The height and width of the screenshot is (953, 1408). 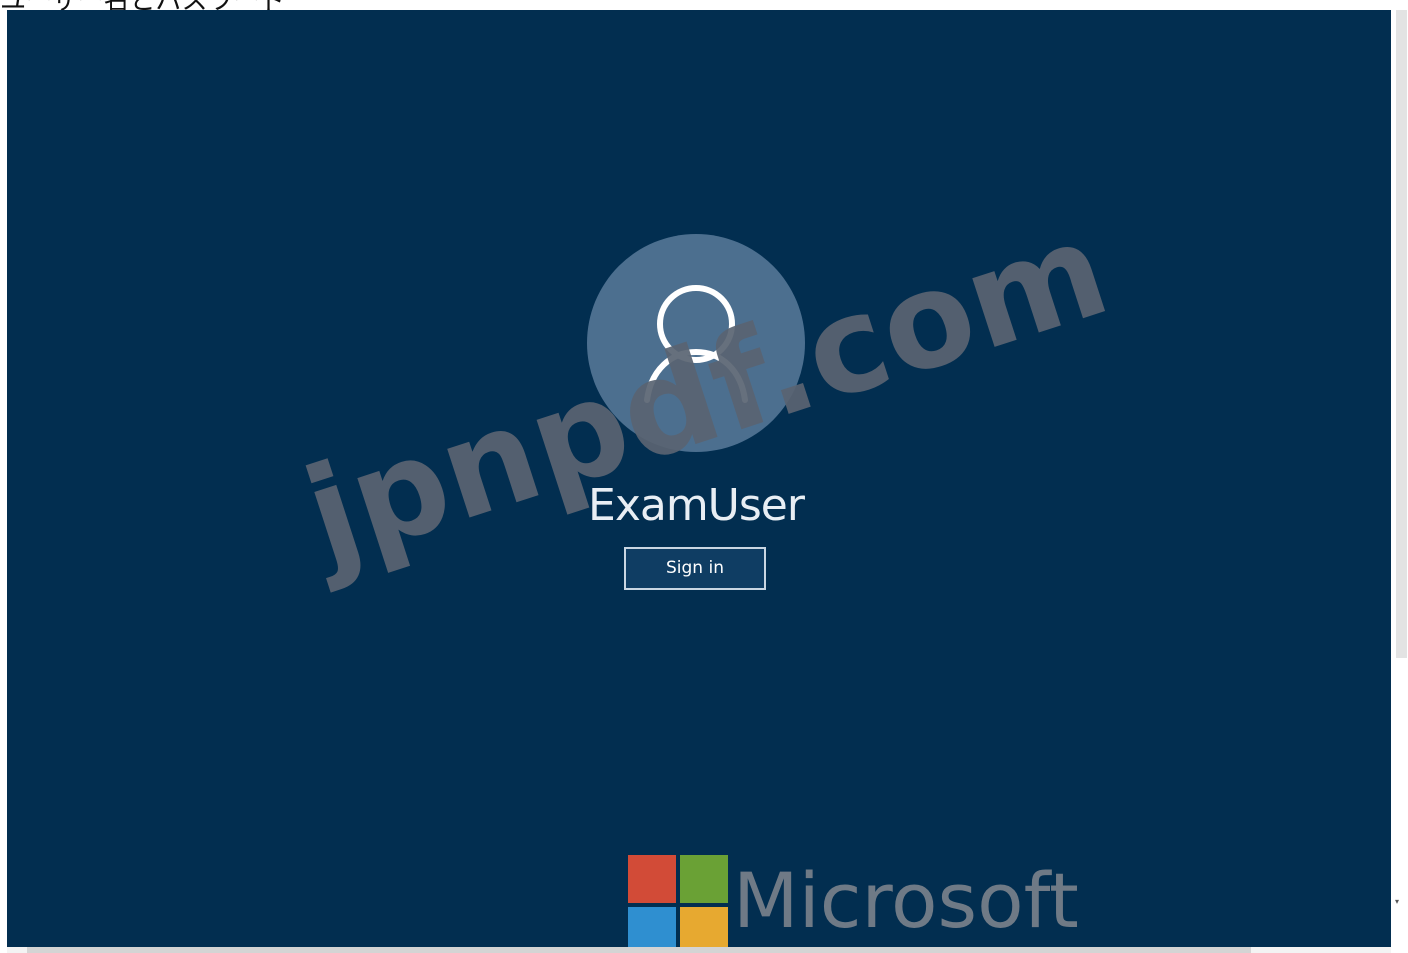 I want to click on horizontal-scrollbar, so click(x=699, y=950).